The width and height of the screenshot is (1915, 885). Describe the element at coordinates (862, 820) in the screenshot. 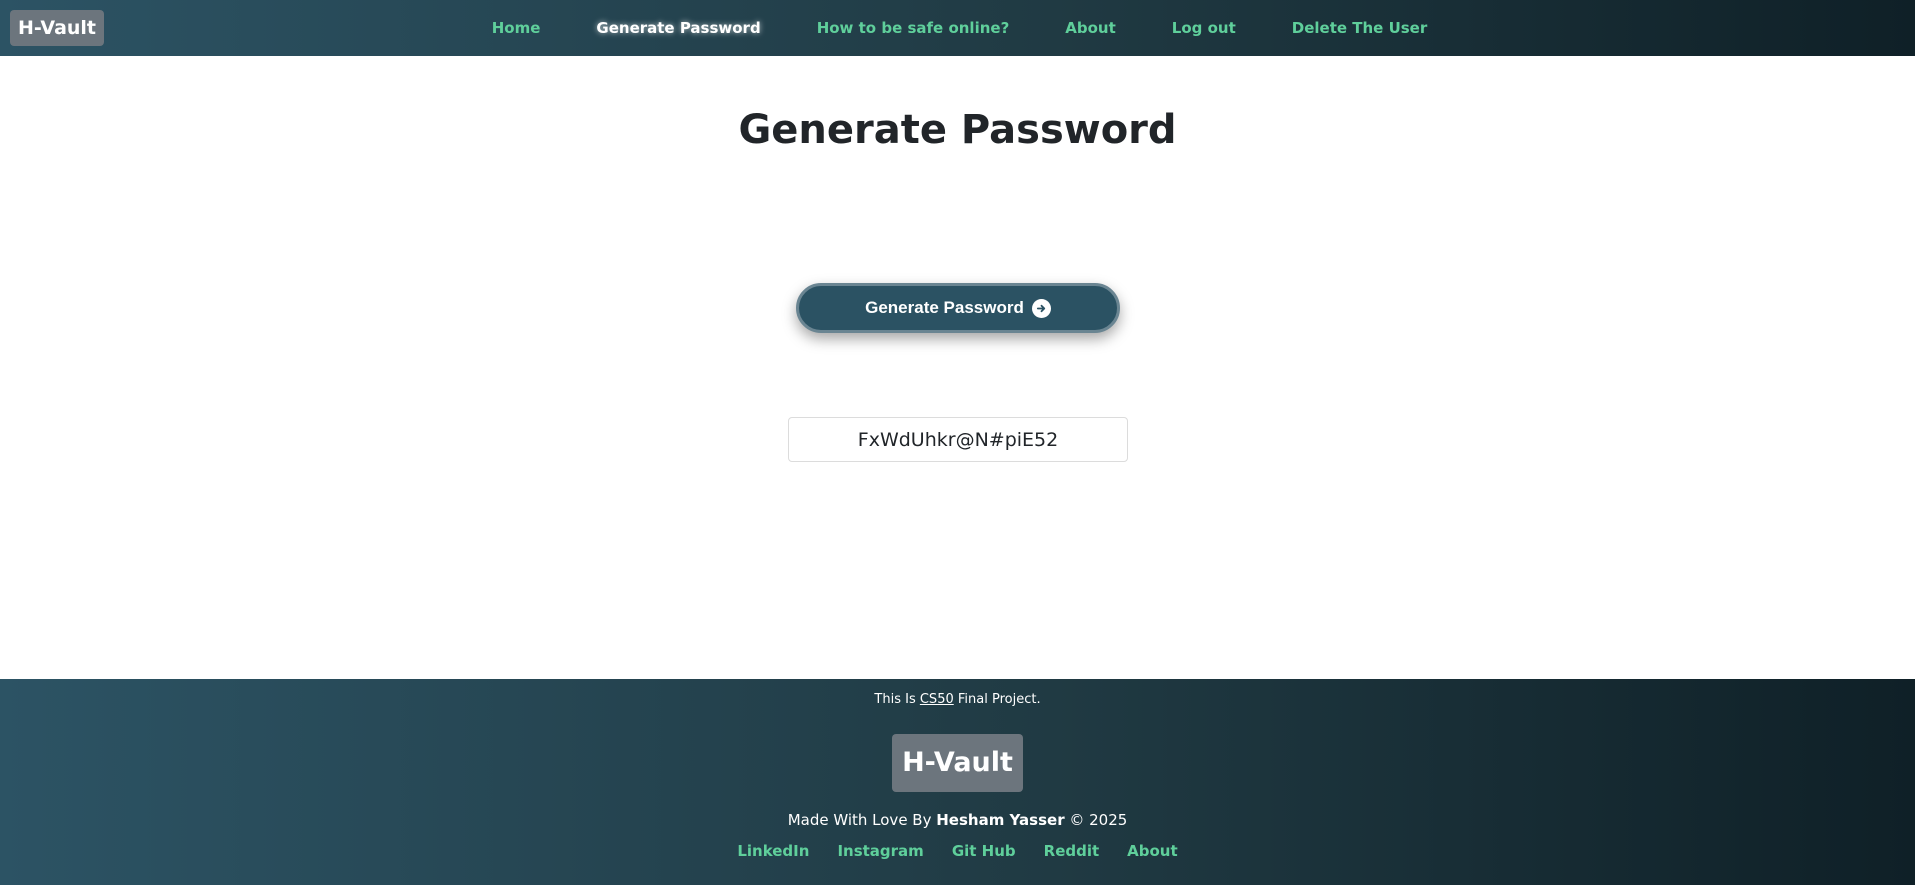

I see `footer-credit-prefix: Made With Love By` at that location.